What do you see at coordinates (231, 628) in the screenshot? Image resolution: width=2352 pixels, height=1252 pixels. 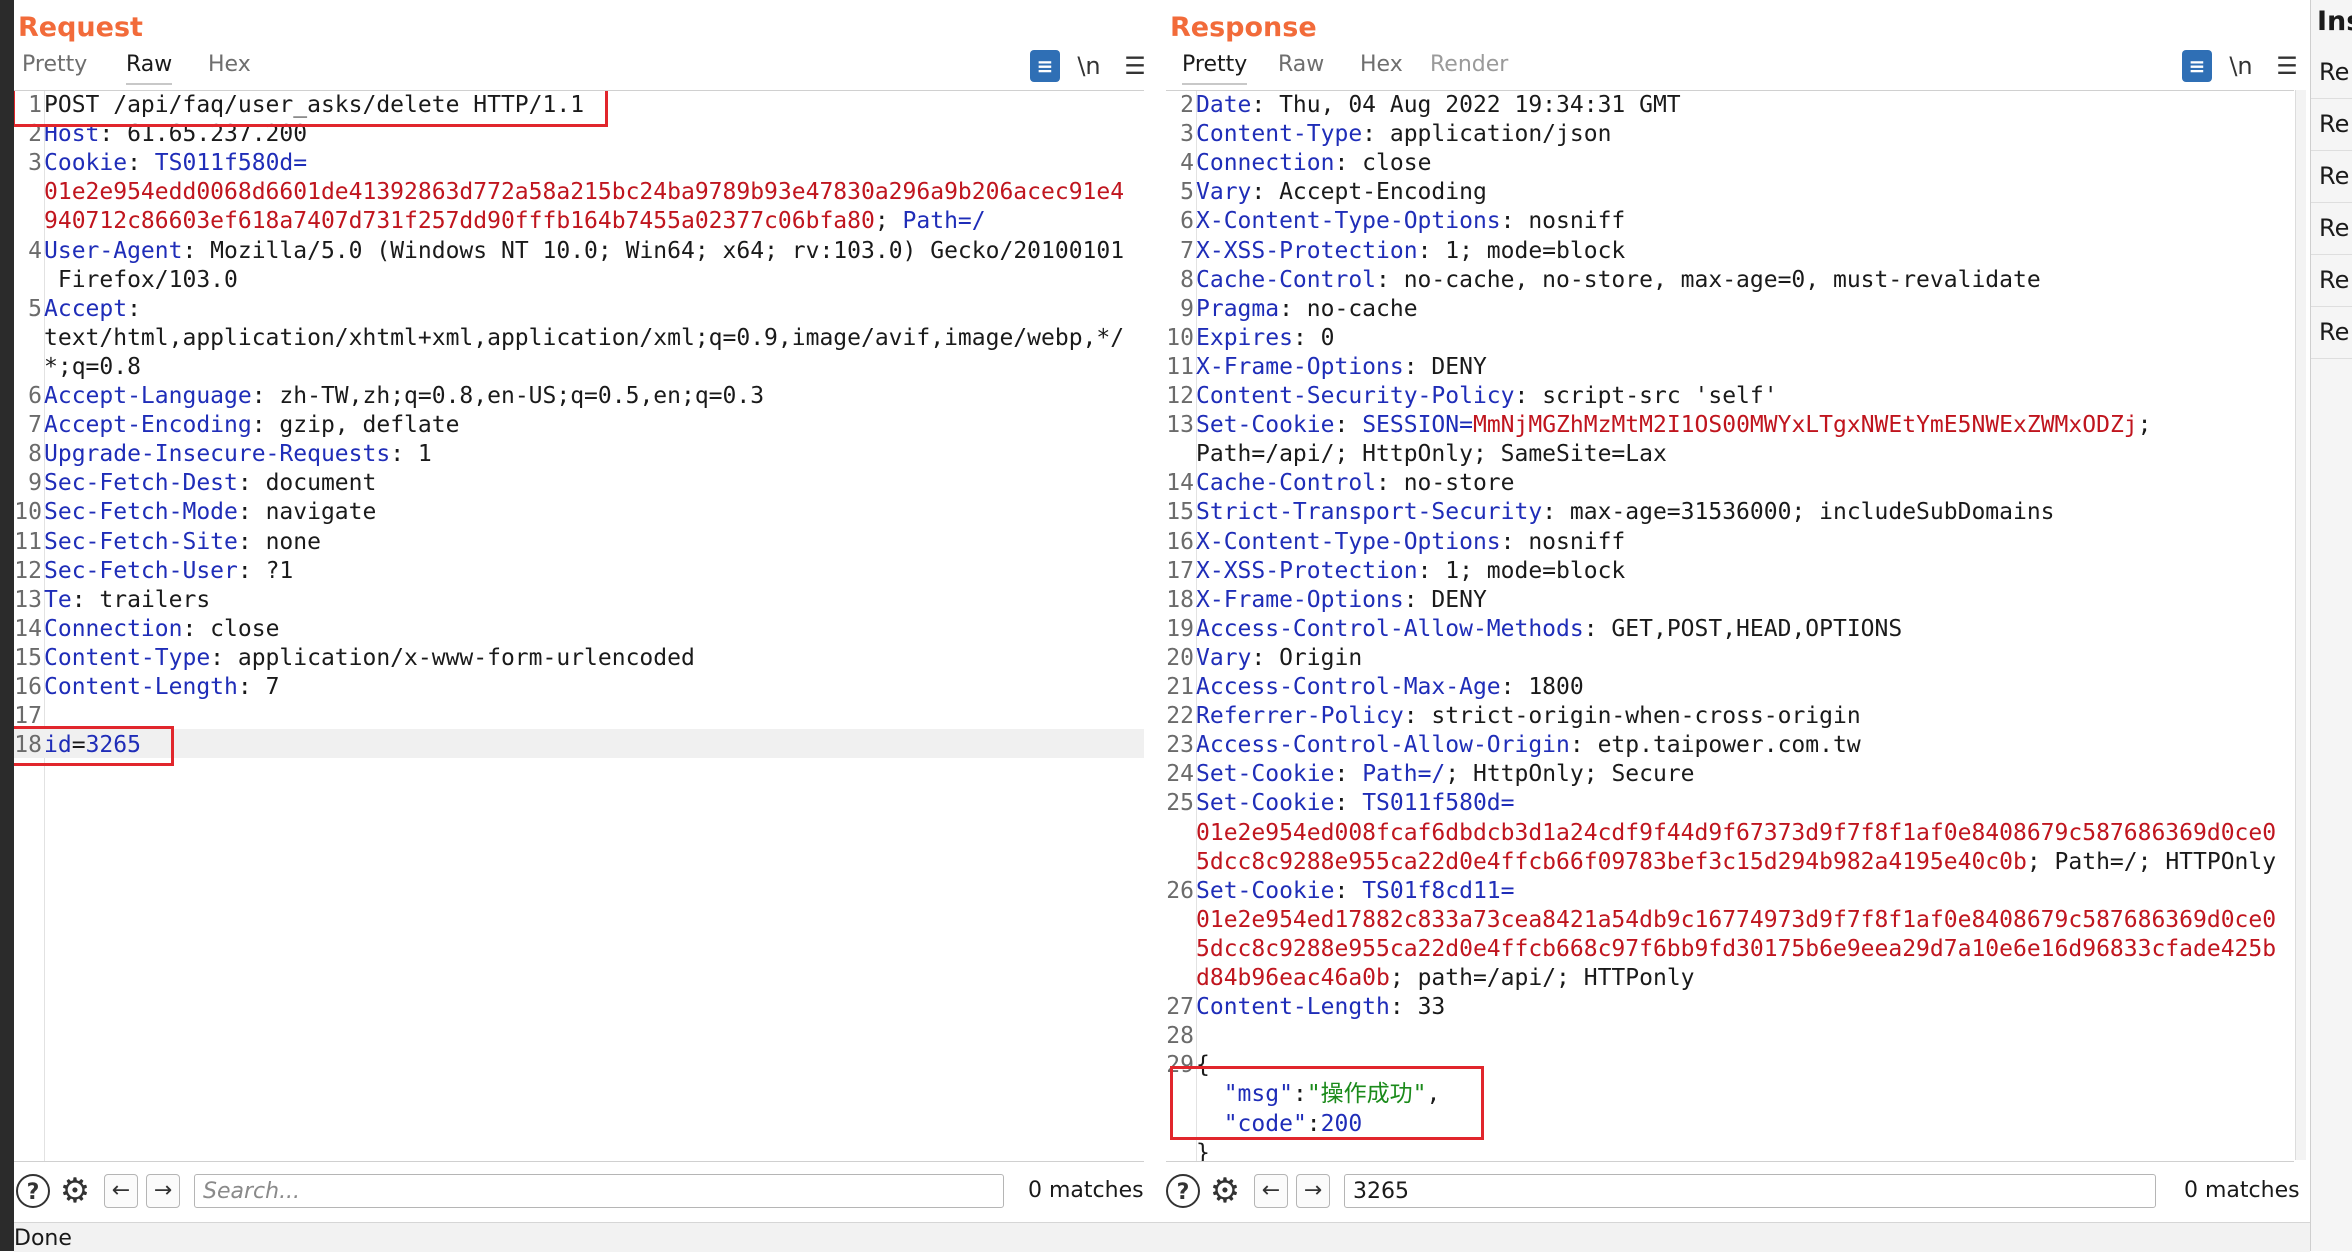 I see `code-token: : close` at bounding box center [231, 628].